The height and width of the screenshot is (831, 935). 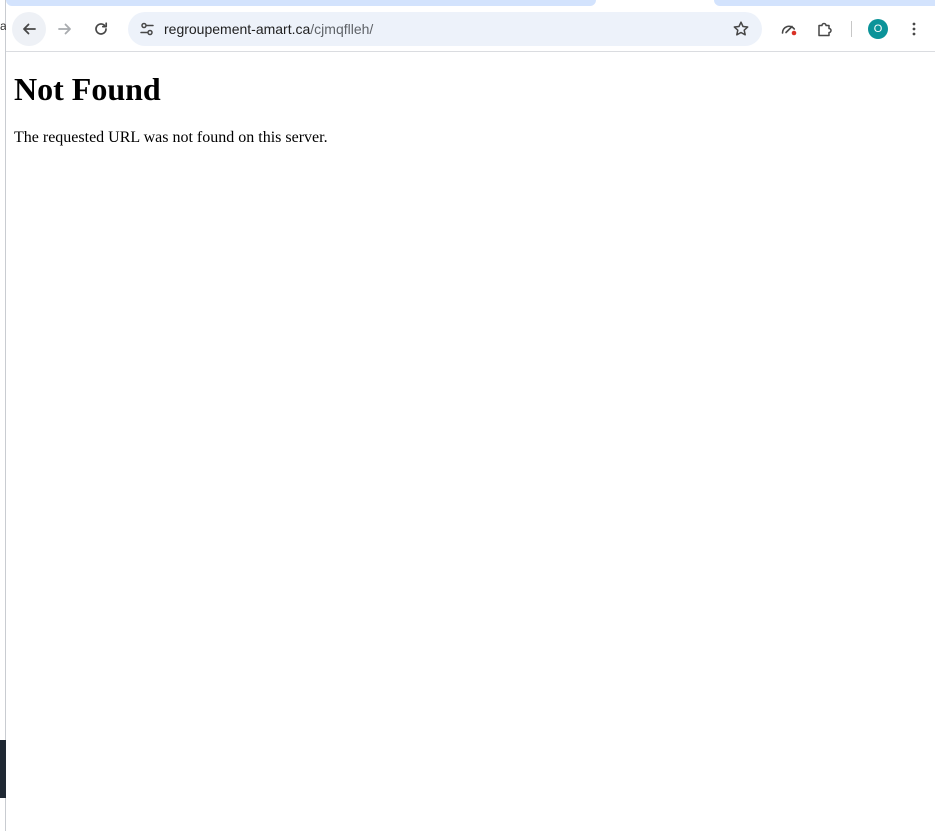 I want to click on extensions-button, so click(x=825, y=29).